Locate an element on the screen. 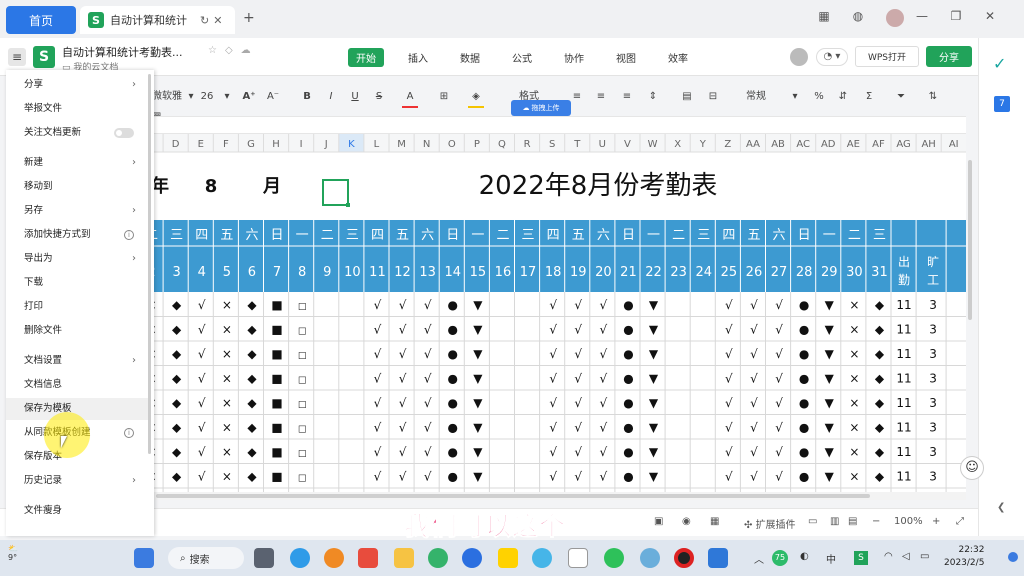  sheet-status-icon: ▣ is located at coordinates (658, 521).